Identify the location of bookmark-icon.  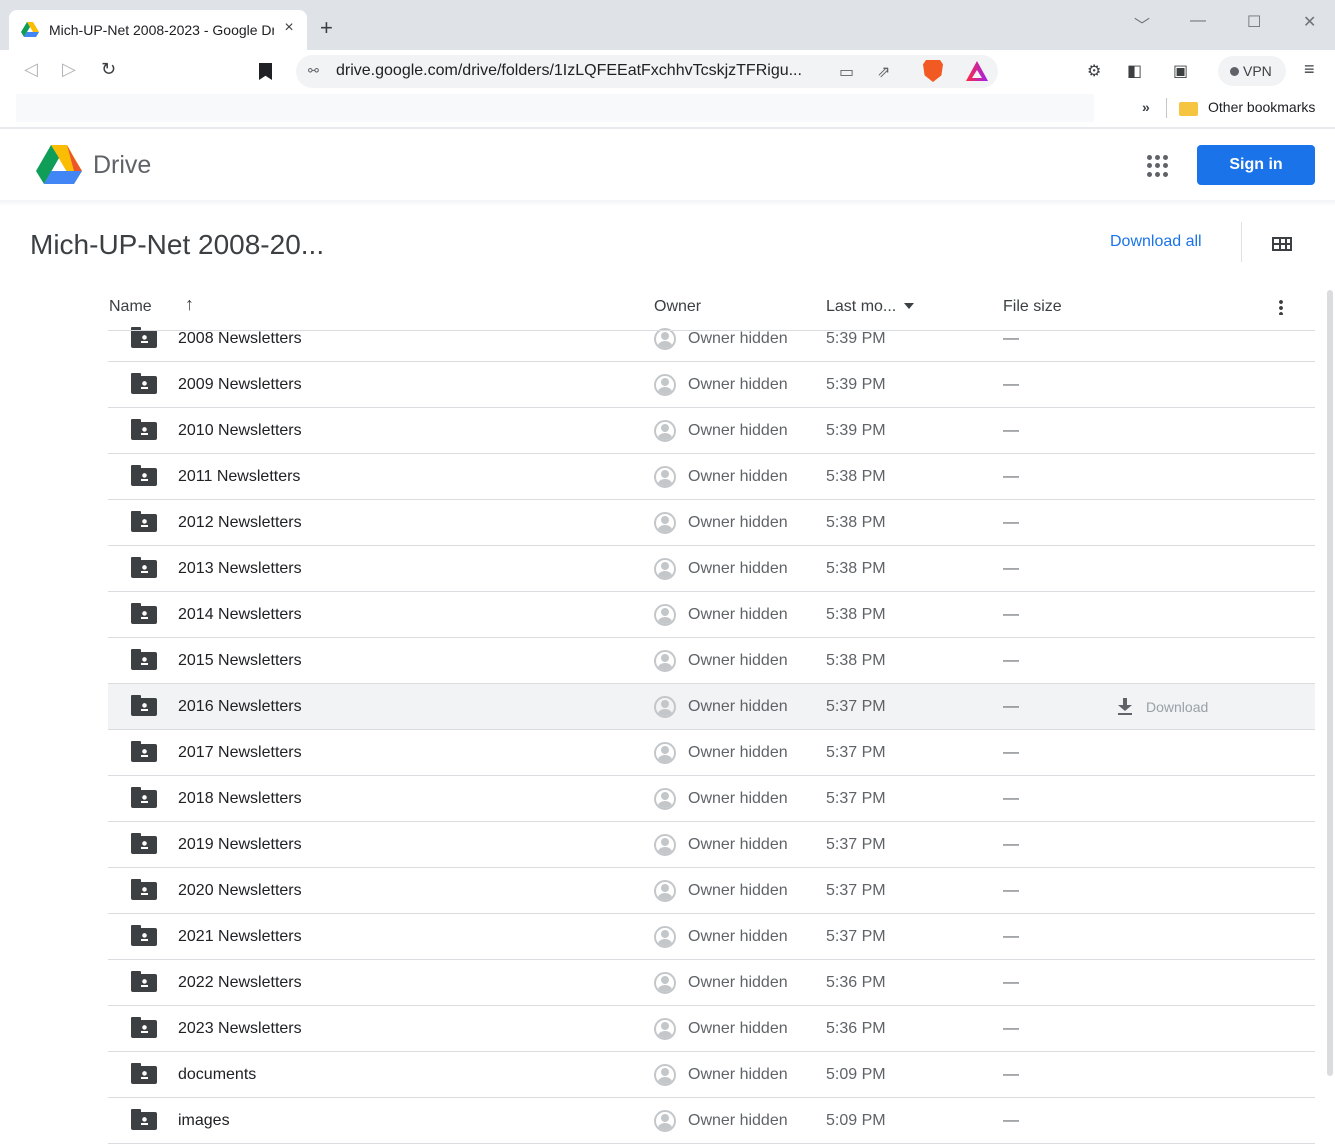
(265, 71).